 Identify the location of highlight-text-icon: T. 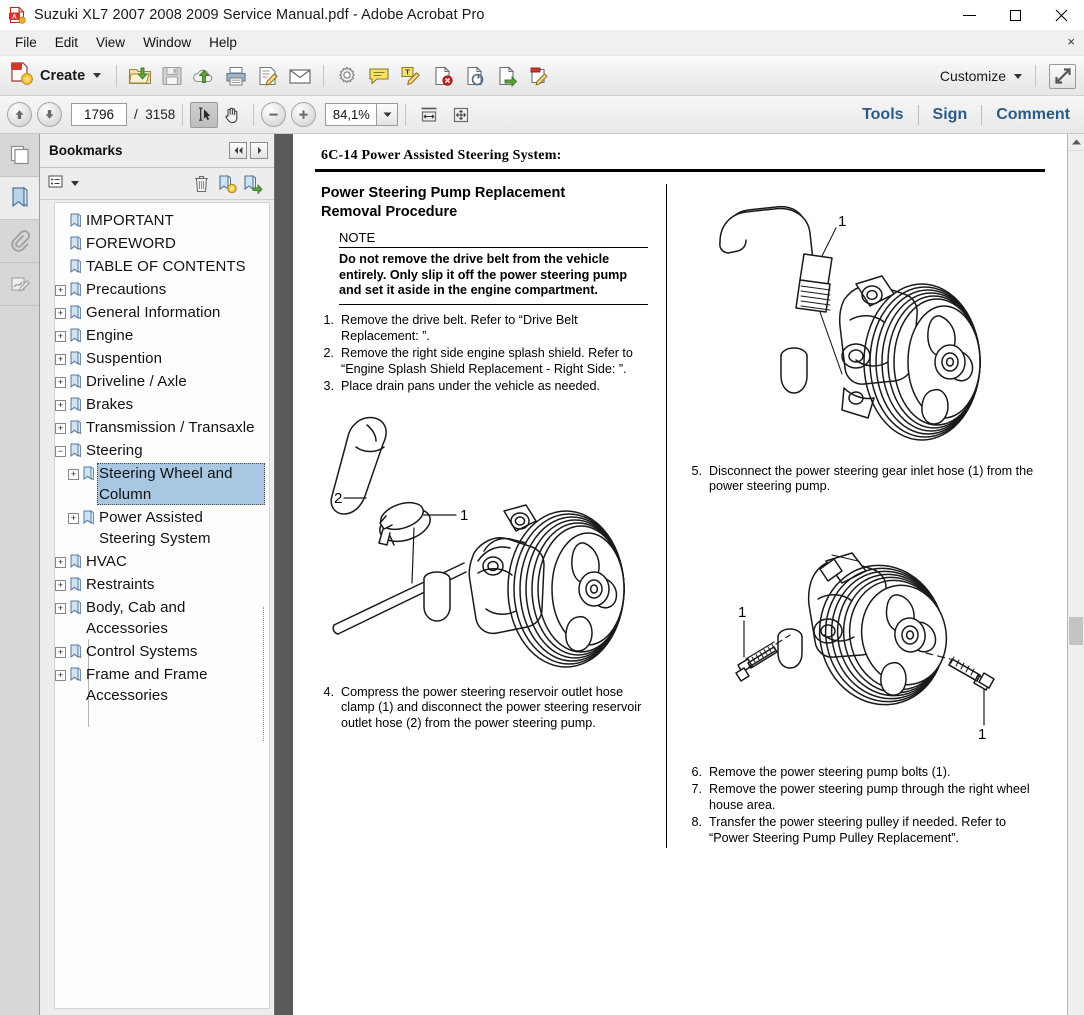
(411, 76).